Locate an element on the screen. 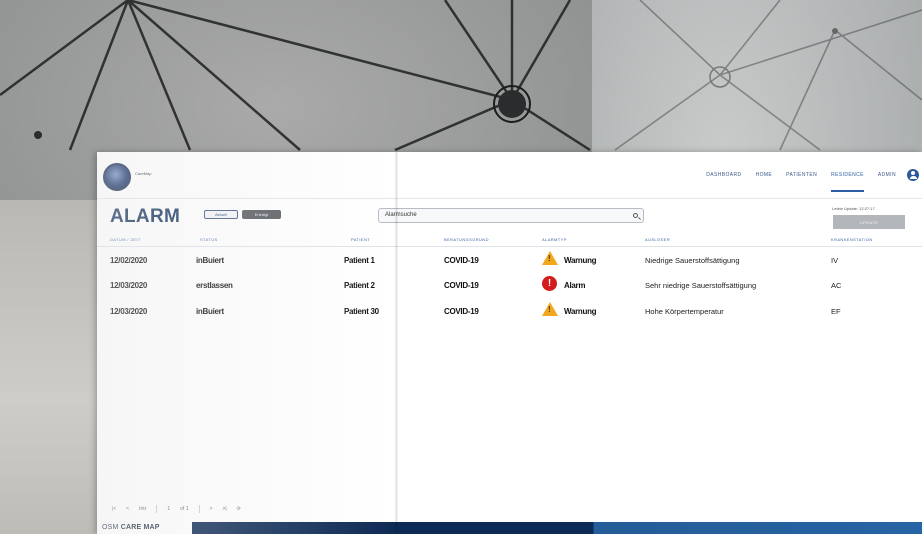 This screenshot has width=922, height=534. footer-color-bar is located at coordinates (557, 528).